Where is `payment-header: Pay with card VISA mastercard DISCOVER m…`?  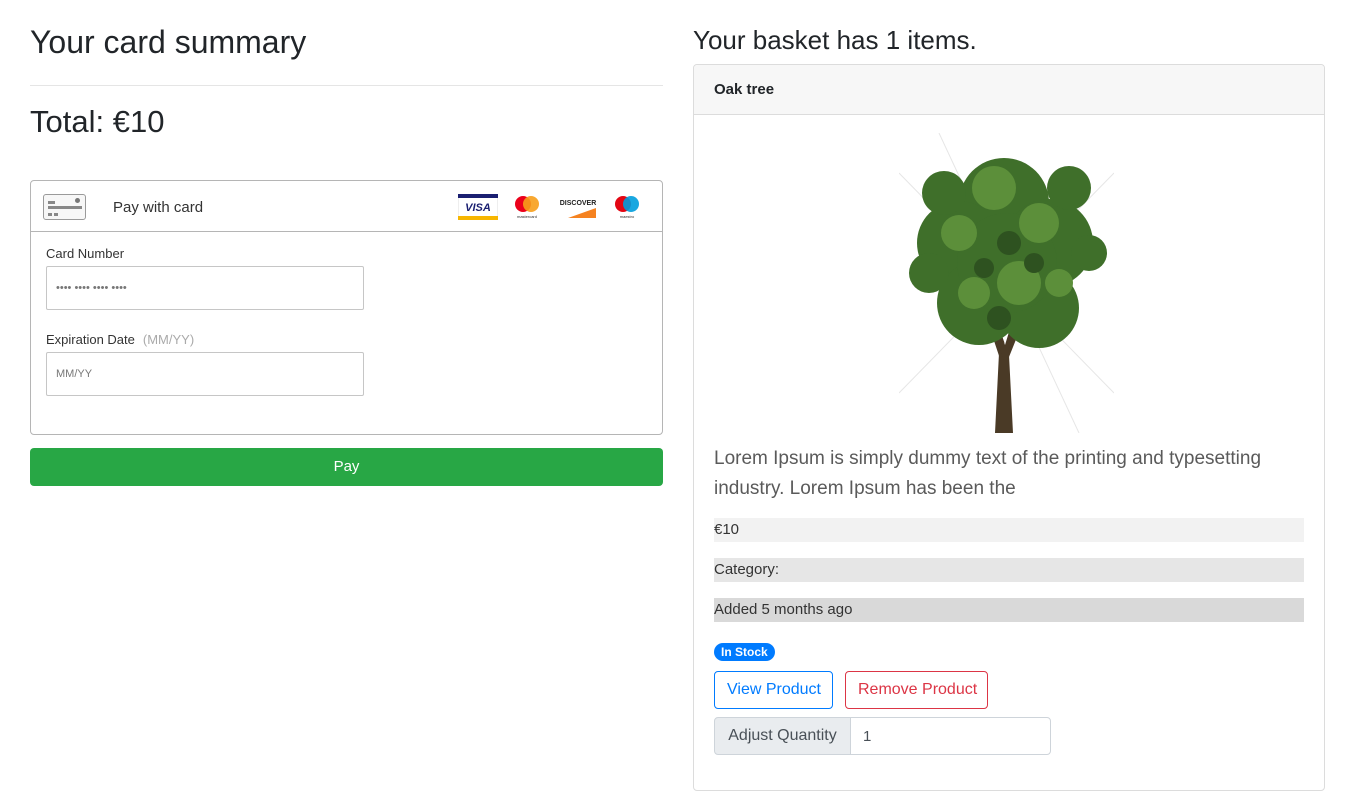 payment-header: Pay with card VISA mastercard DISCOVER m… is located at coordinates (346, 206).